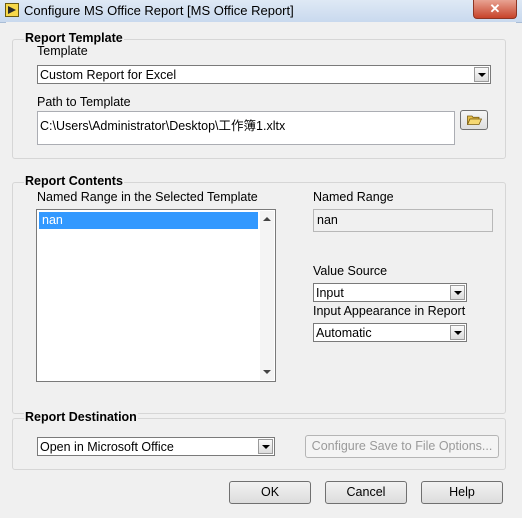 This screenshot has width=522, height=518. What do you see at coordinates (403, 220) in the screenshot?
I see `named-range-field: nan` at bounding box center [403, 220].